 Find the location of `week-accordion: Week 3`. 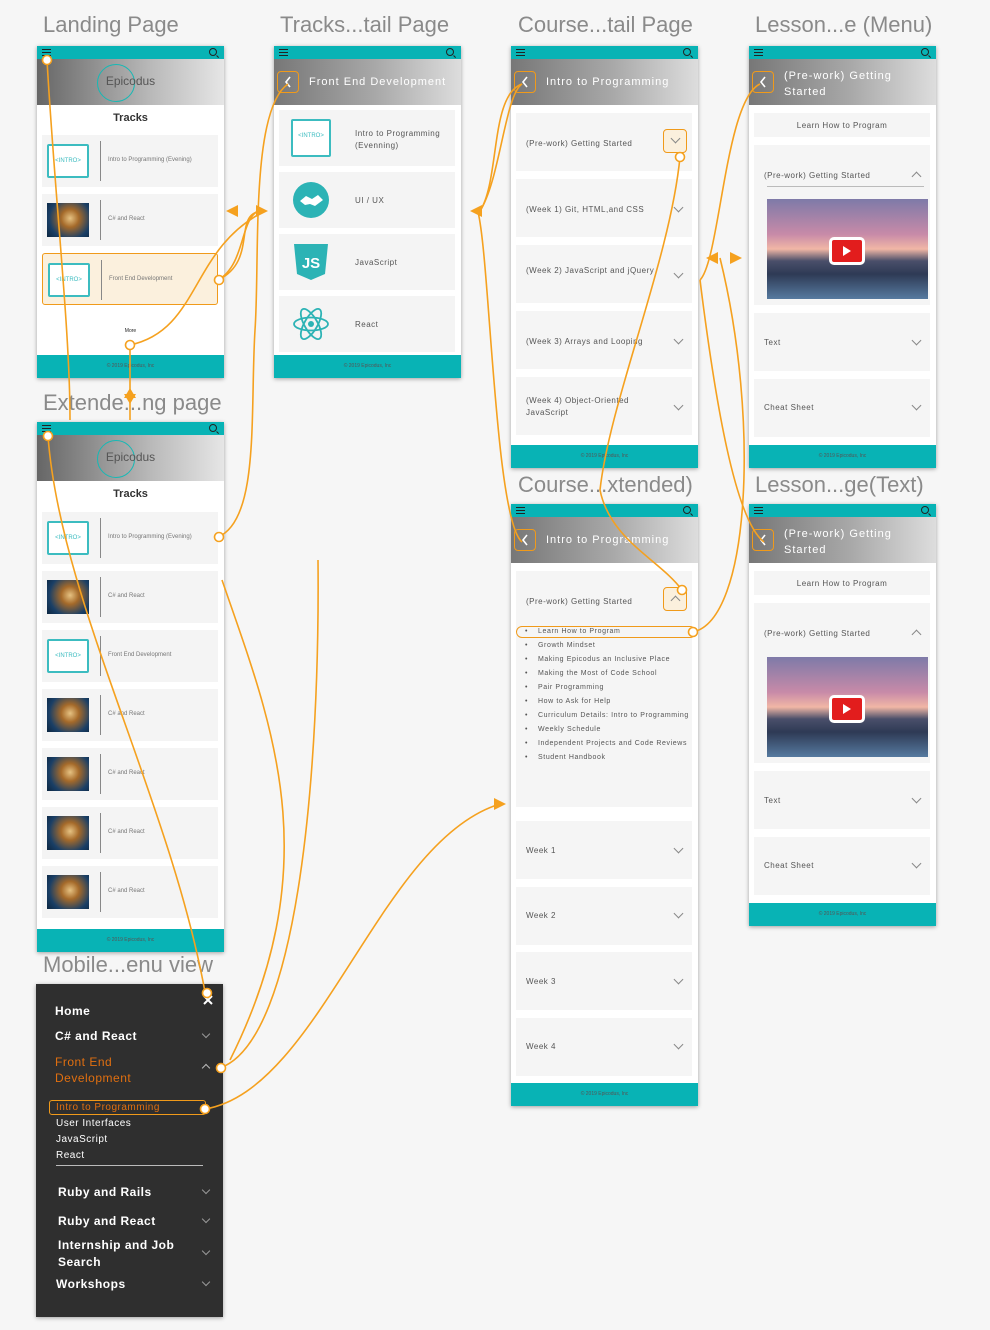

week-accordion: Week 3 is located at coordinates (604, 981).